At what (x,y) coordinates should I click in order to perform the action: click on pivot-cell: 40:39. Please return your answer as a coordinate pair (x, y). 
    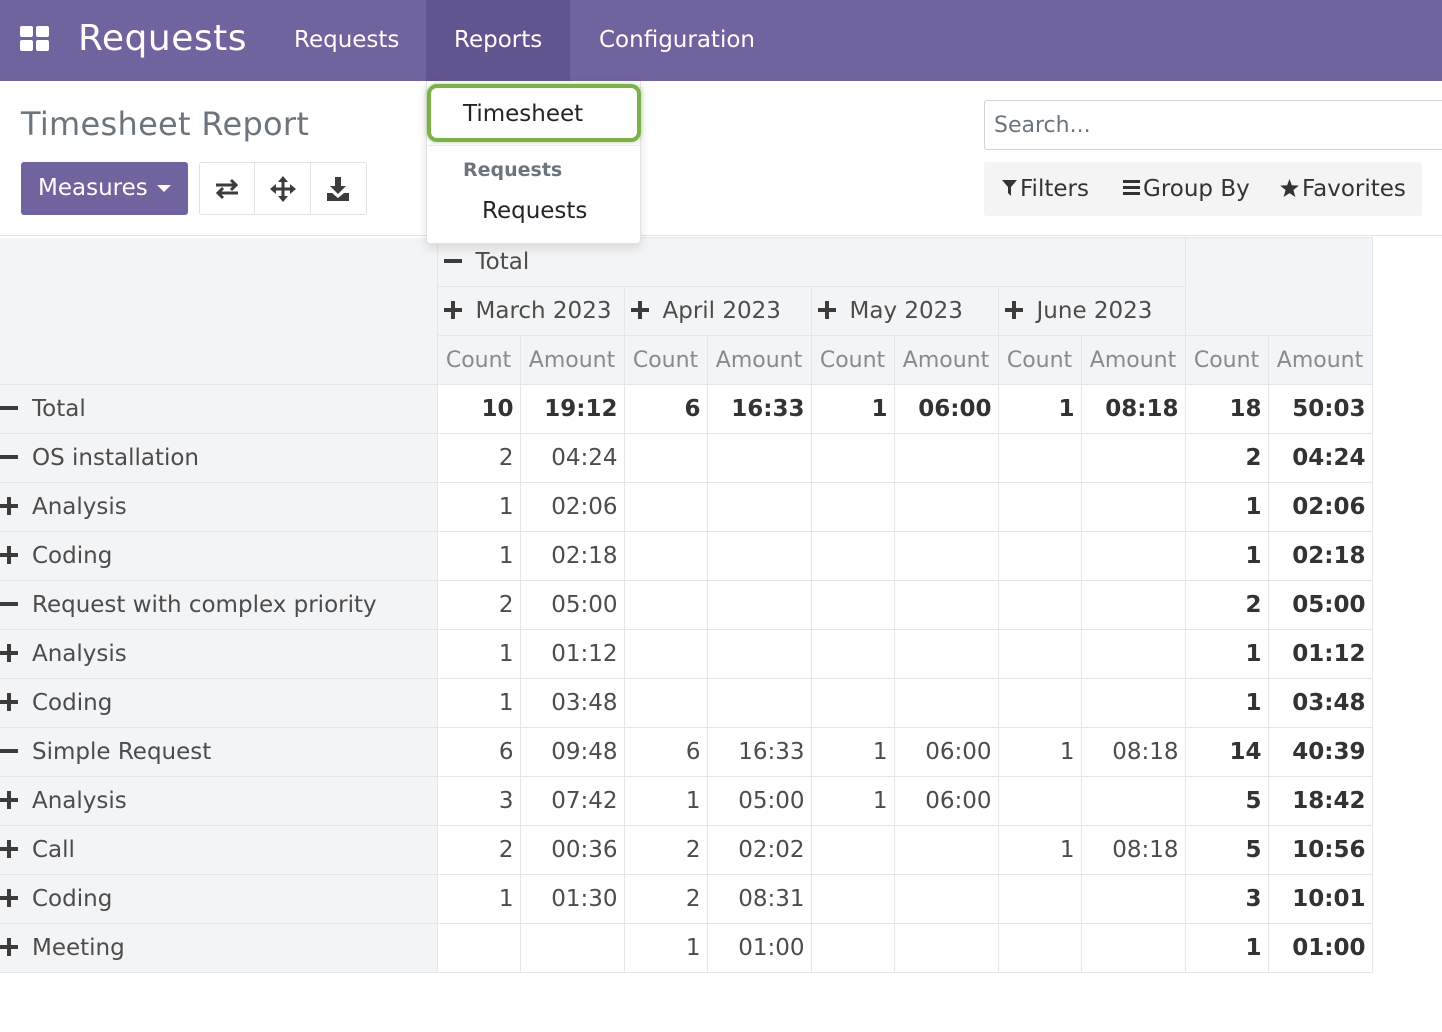
    Looking at the image, I should click on (1320, 752).